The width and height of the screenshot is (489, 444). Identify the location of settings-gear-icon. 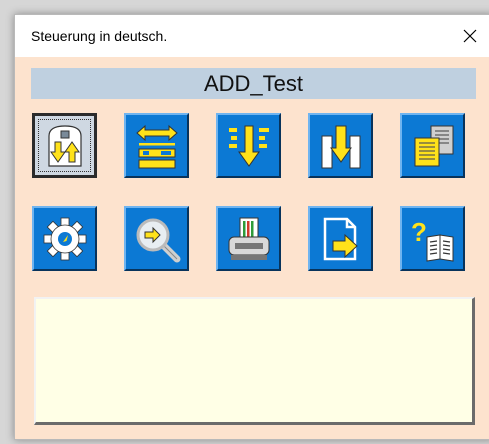
(64, 238).